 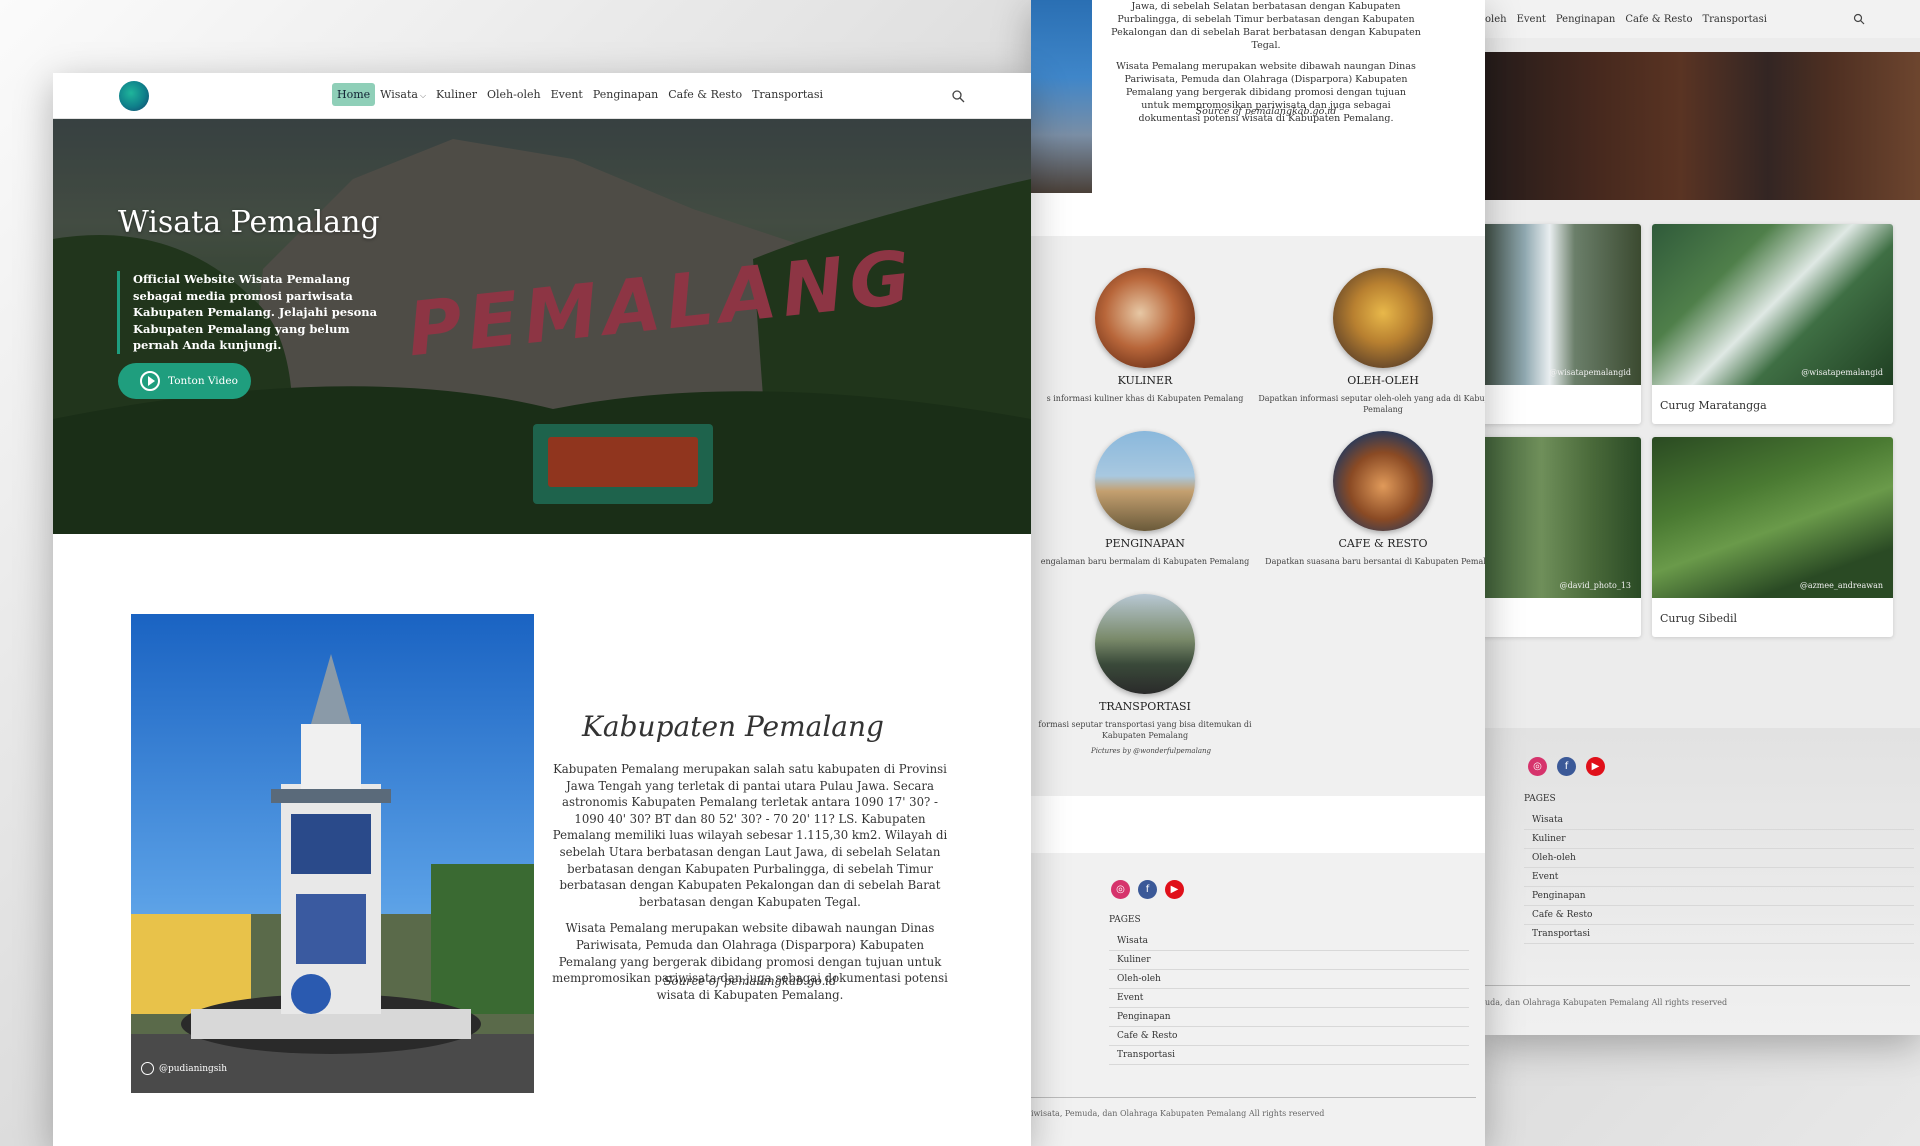 I want to click on photo-credit-text: @pudianingsih, so click(x=193, y=1068).